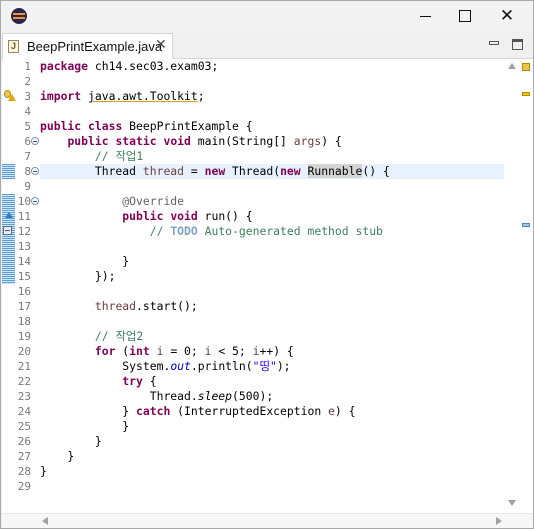 Image resolution: width=534 pixels, height=529 pixels. Describe the element at coordinates (27, 141) in the screenshot. I see `line-number: 6` at that location.